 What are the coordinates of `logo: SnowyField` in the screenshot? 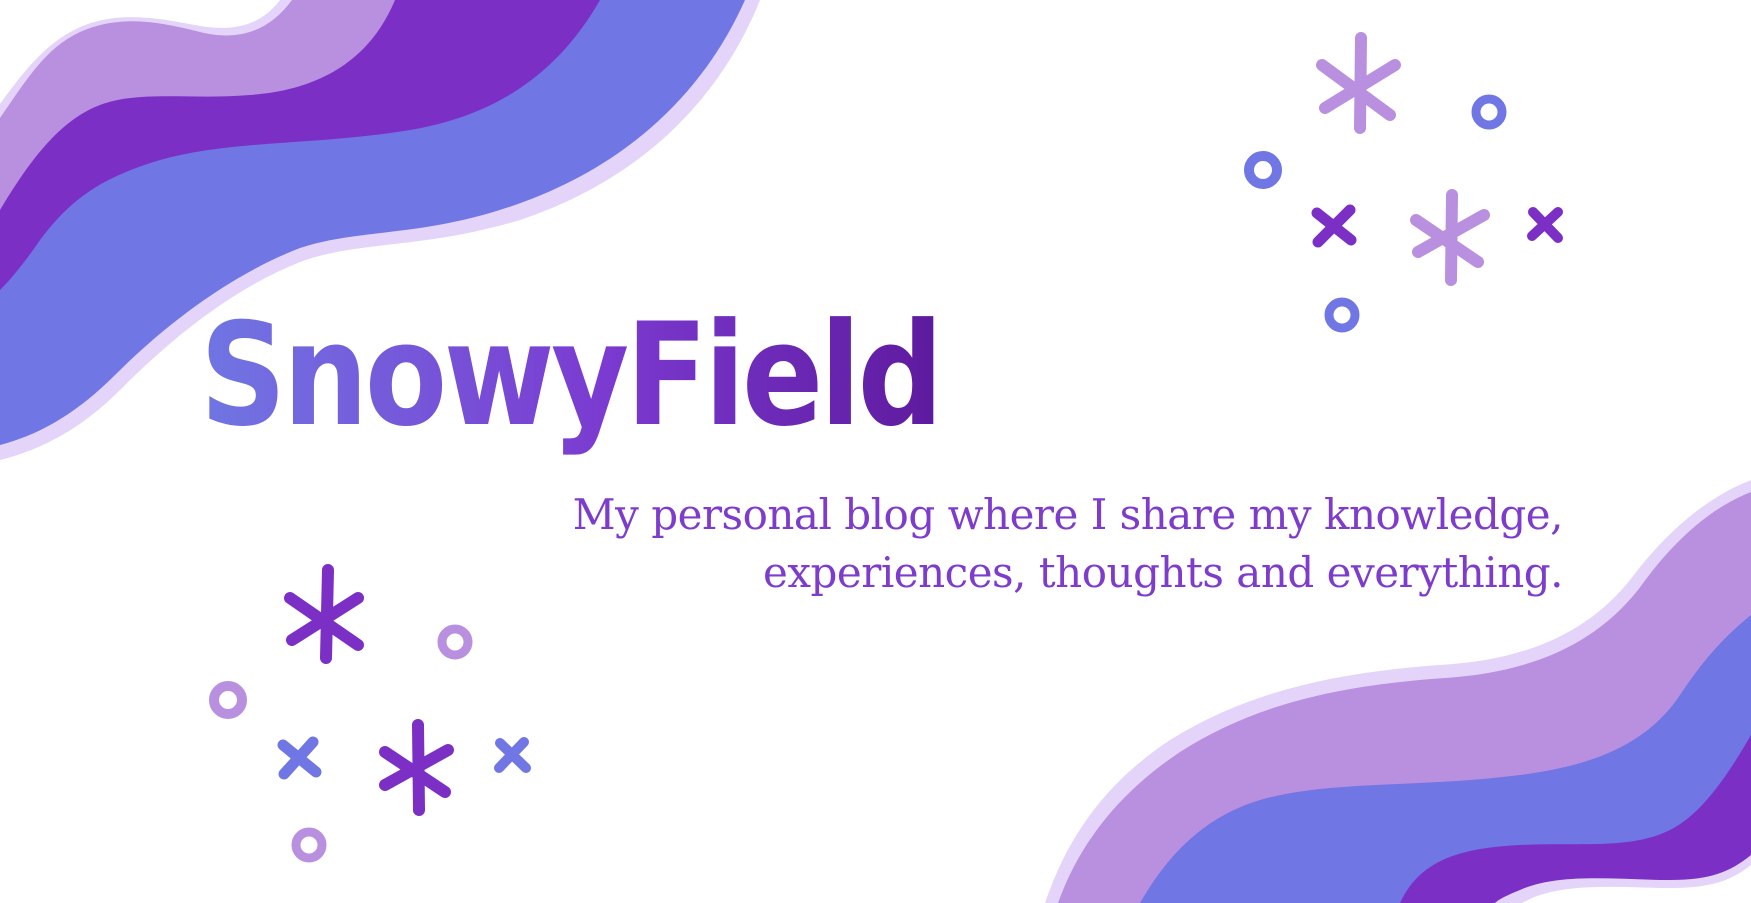 It's located at (572, 375).